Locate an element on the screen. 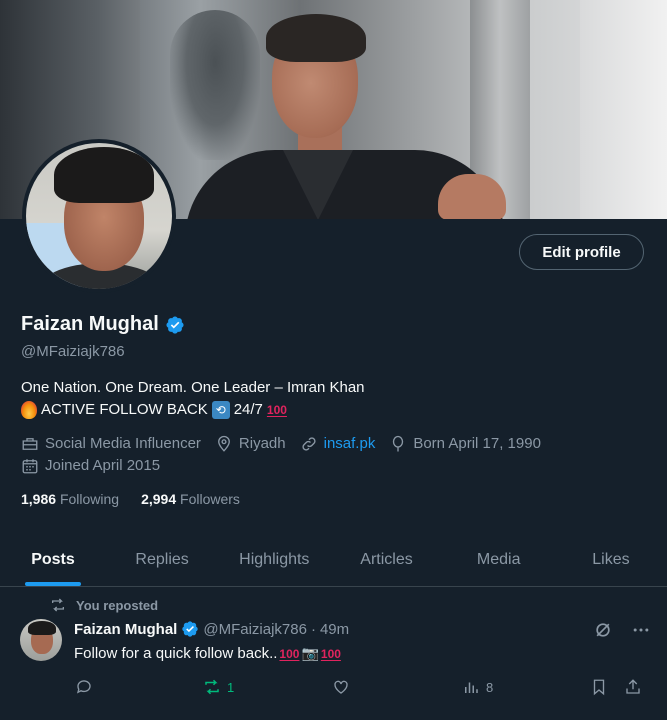 The width and height of the screenshot is (667, 720). tab-likes: Likes is located at coordinates (611, 560).